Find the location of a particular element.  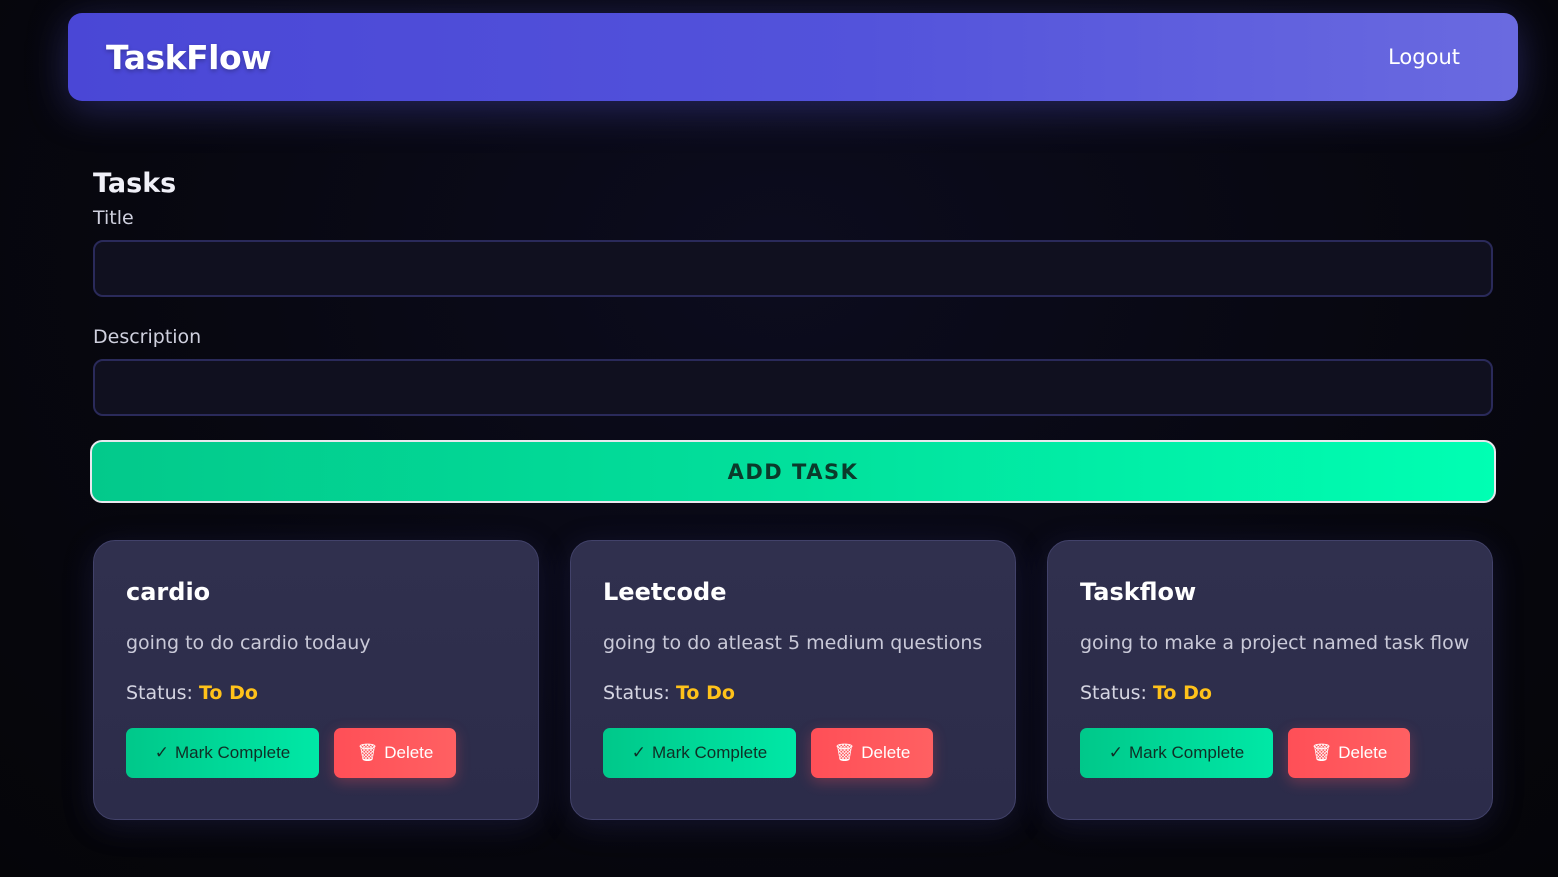

page-title: Tasks is located at coordinates (135, 183).